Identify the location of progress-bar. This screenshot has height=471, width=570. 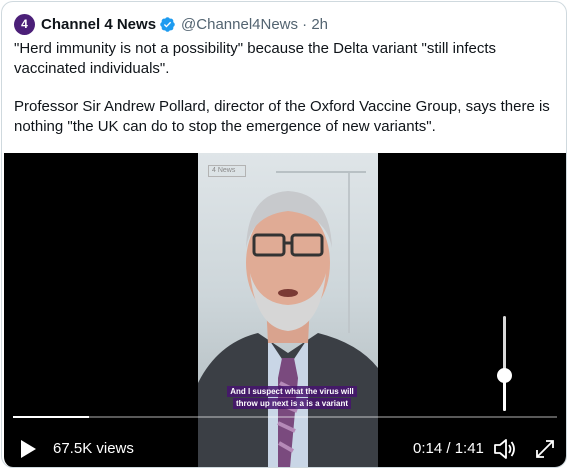
(285, 417).